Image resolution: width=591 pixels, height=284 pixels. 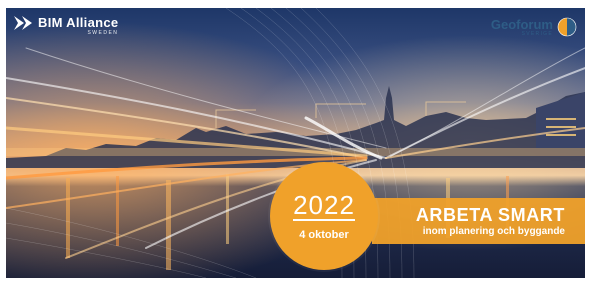 I want to click on date-badge: 2022 4 oktober, so click(x=324, y=216).